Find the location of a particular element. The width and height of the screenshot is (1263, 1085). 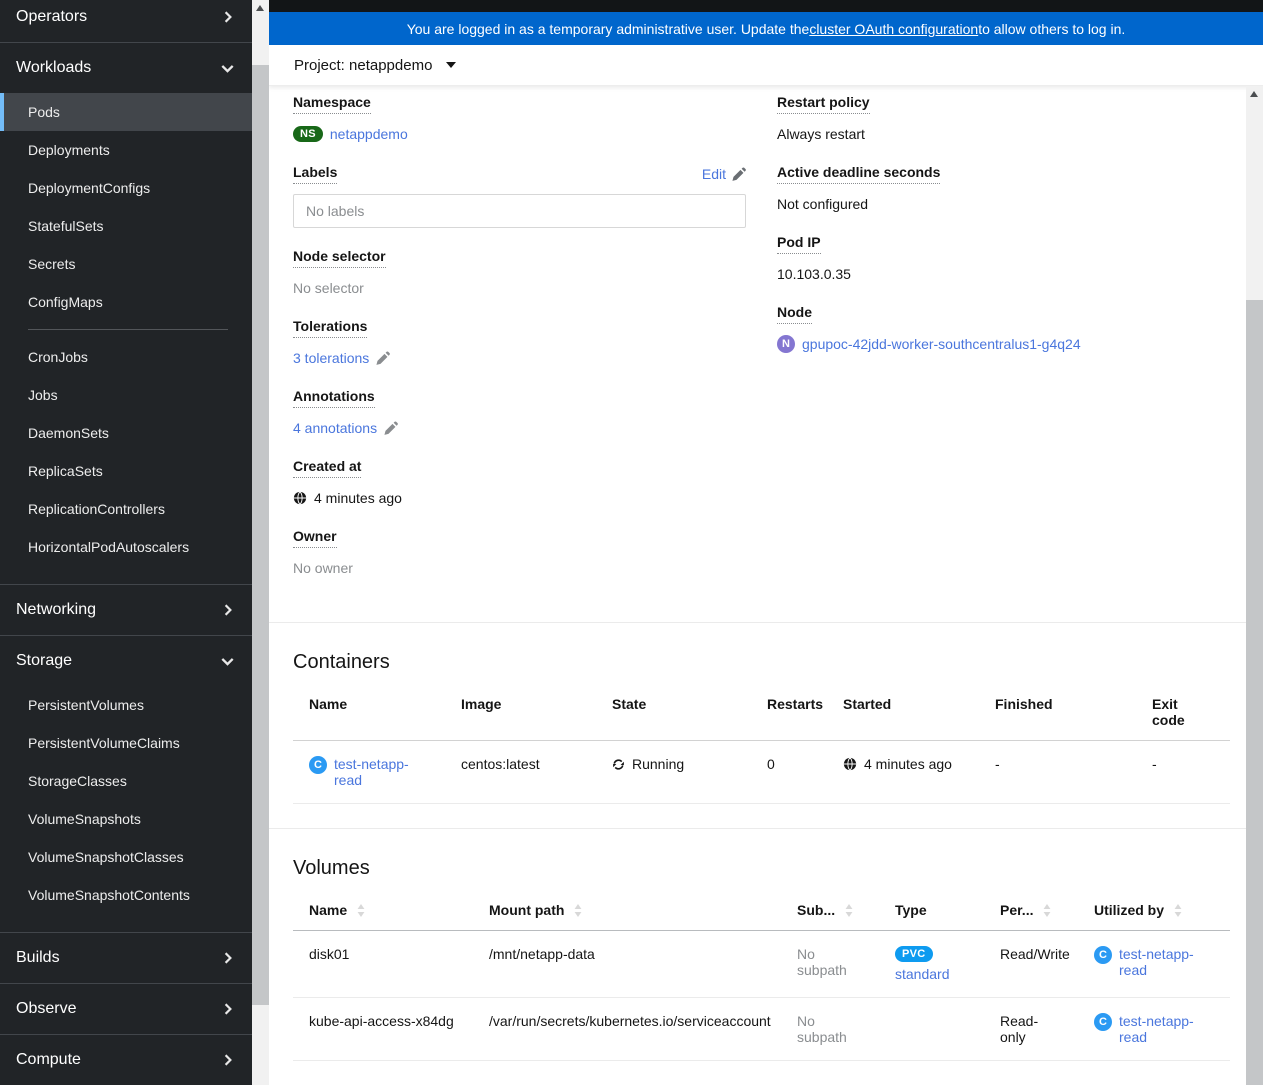

sidebar-item-label: Networking is located at coordinates (56, 609).